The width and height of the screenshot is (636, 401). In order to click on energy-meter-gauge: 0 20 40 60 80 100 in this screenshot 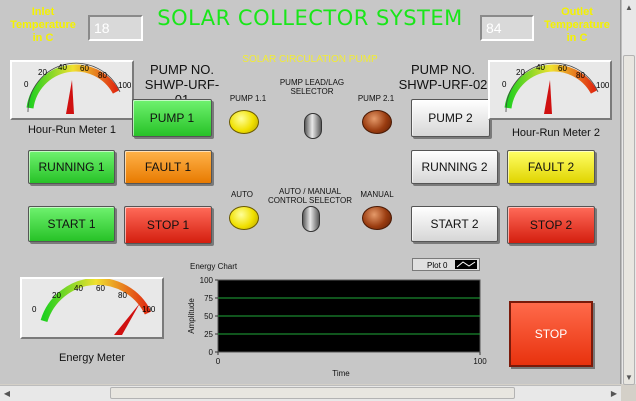, I will do `click(94, 306)`.